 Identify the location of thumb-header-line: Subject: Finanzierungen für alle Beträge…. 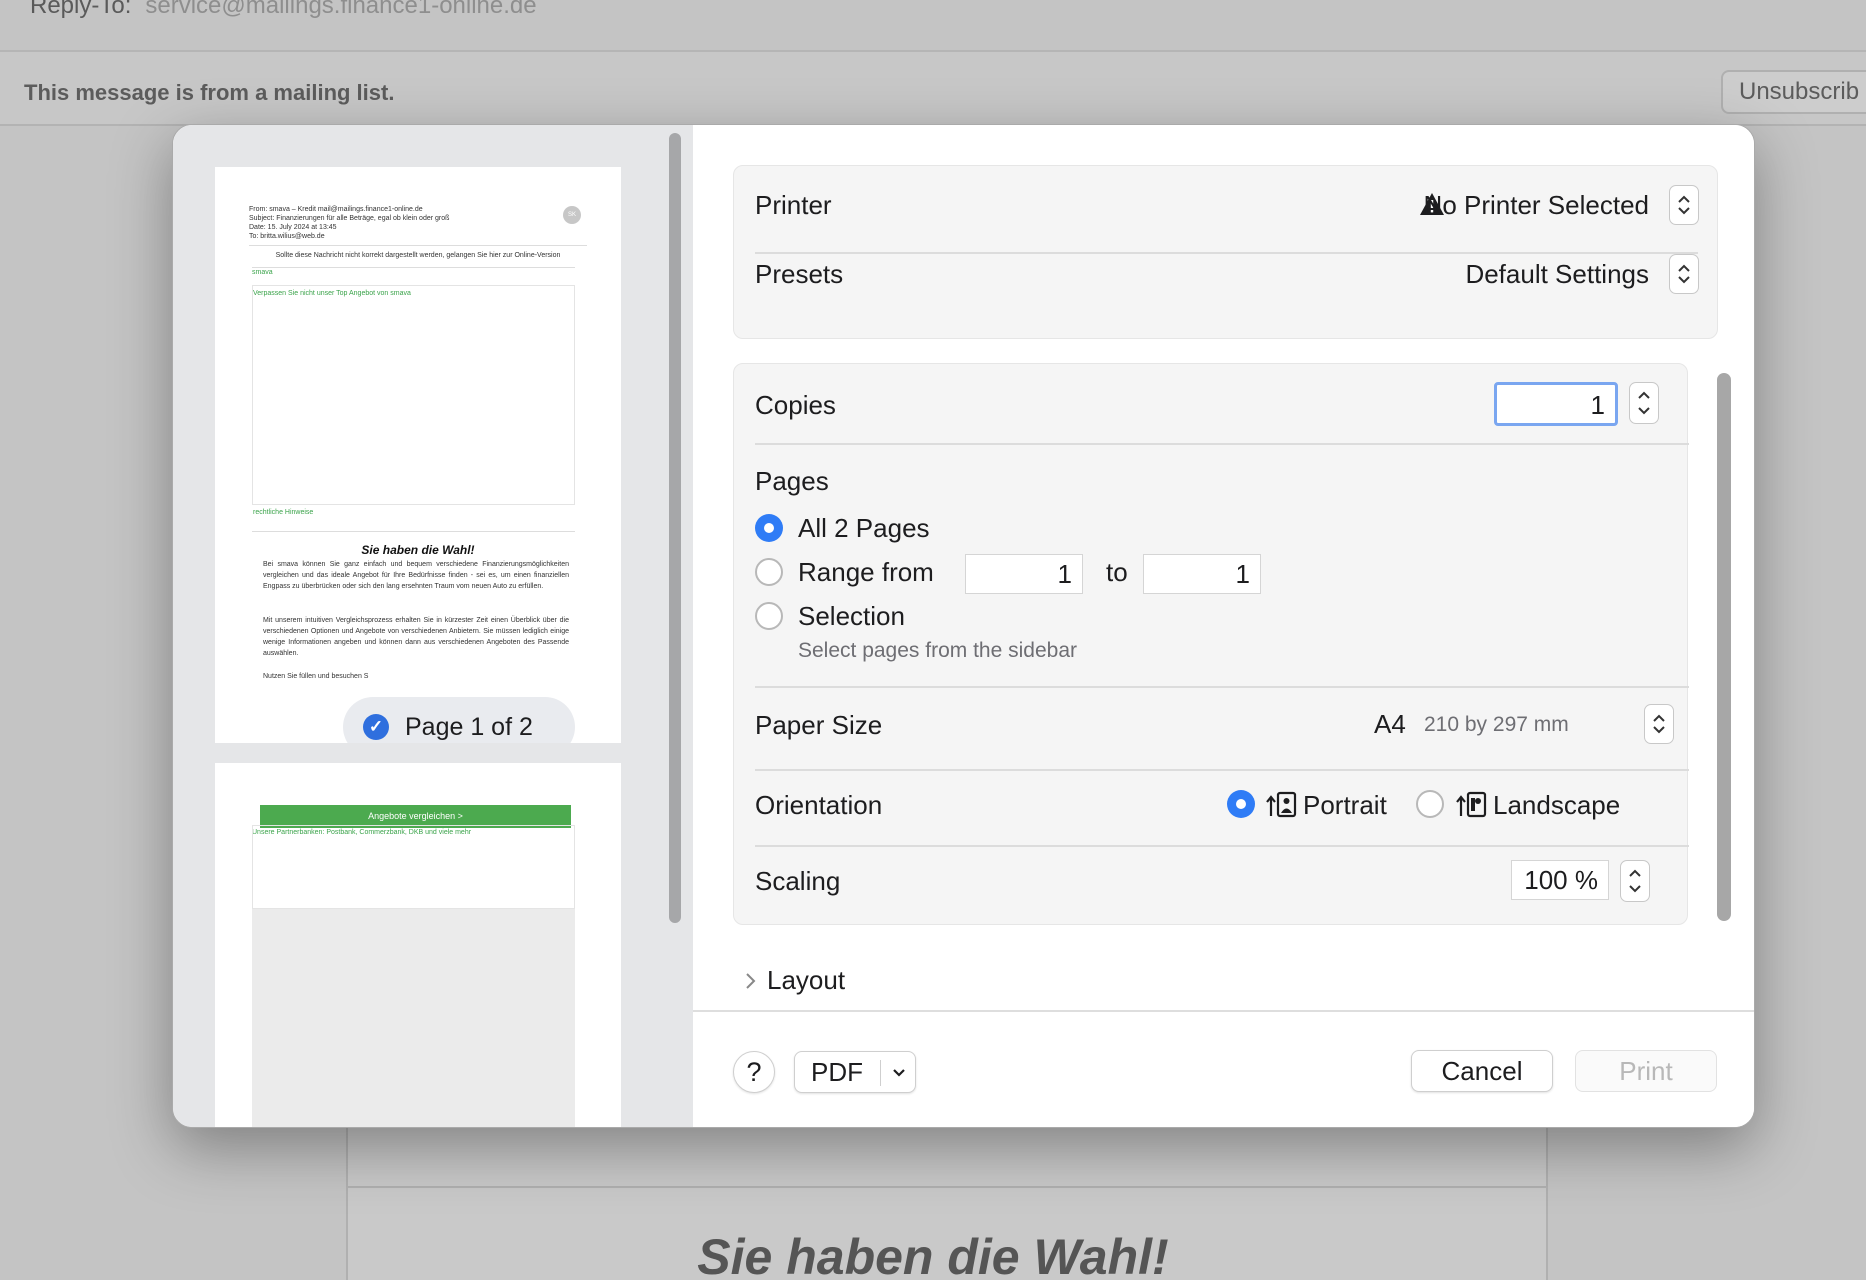
(349, 218).